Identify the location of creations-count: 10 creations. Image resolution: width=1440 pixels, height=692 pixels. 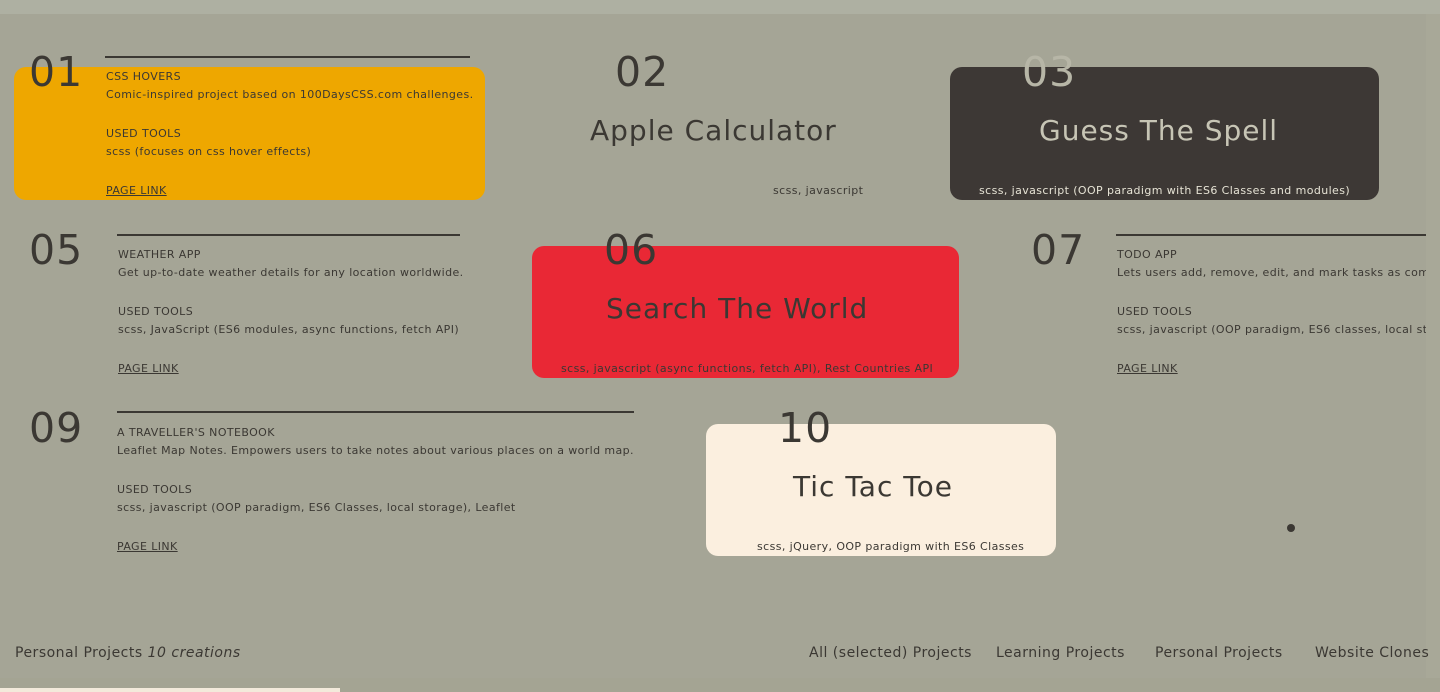
(194, 653).